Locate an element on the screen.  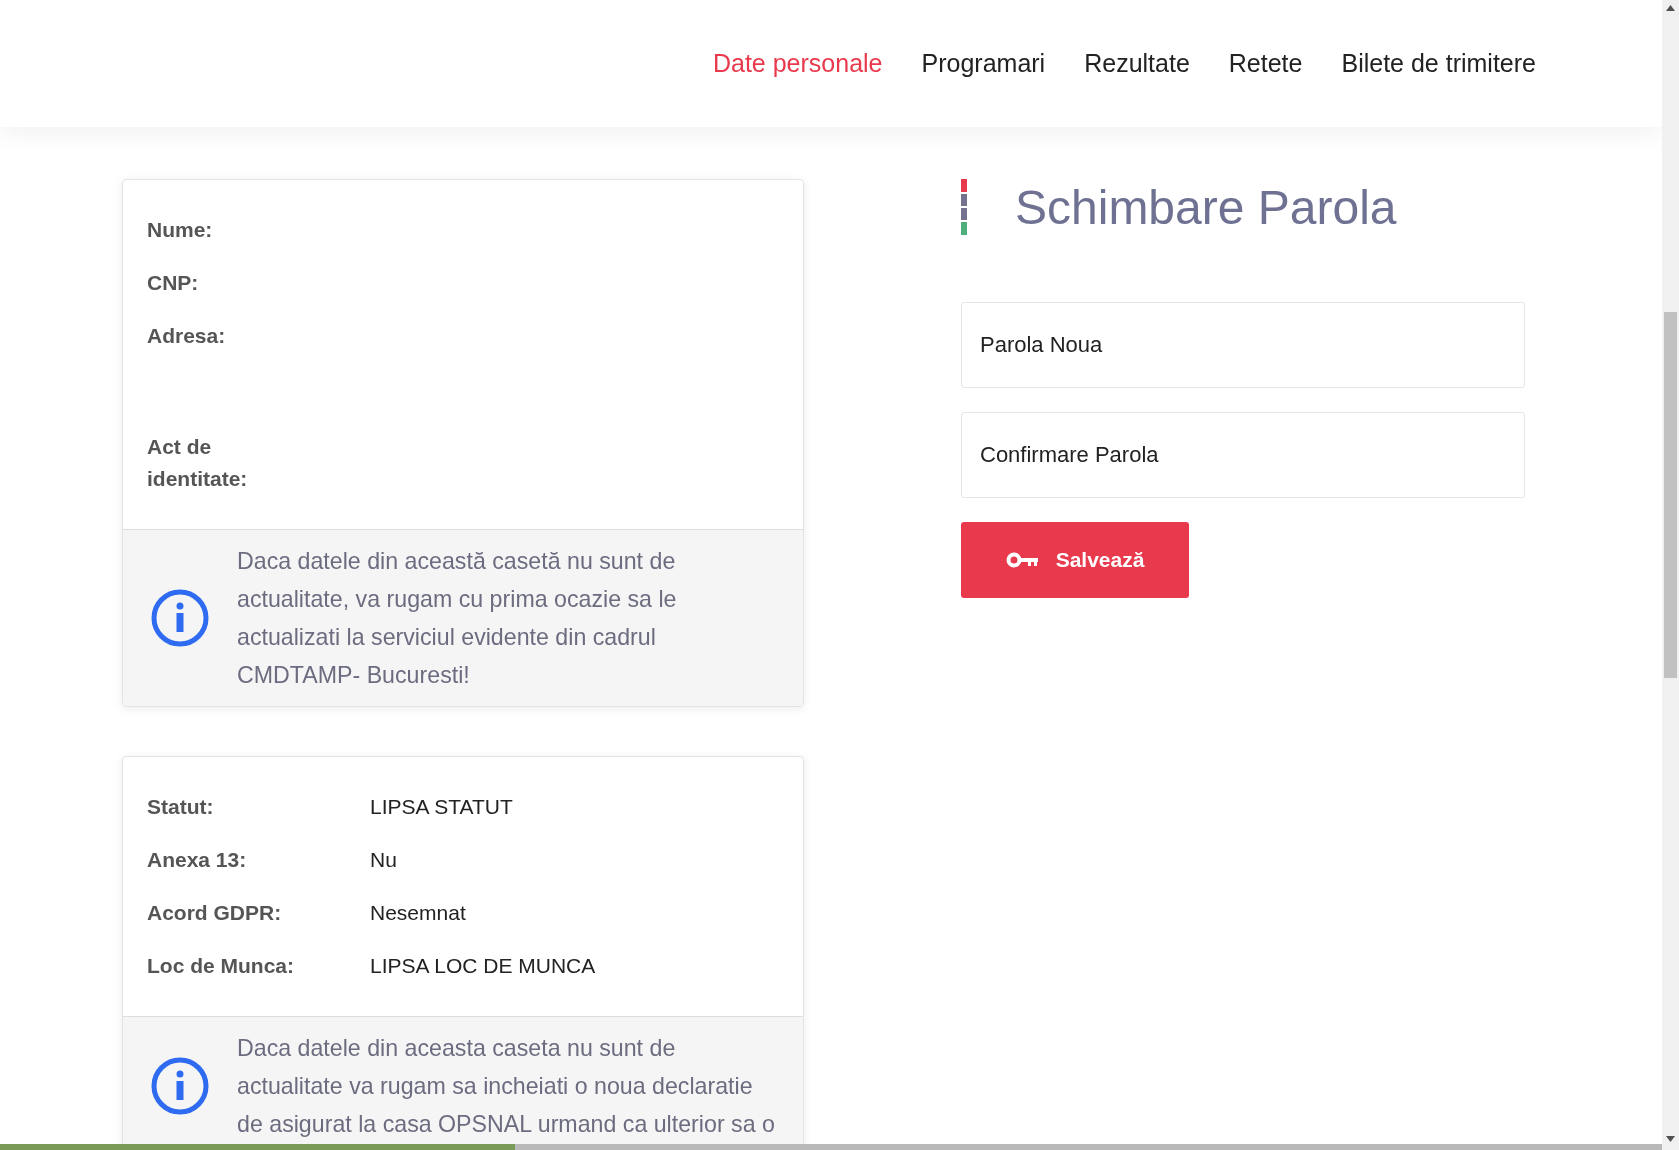
scroll-thumb is located at coordinates (1670, 495).